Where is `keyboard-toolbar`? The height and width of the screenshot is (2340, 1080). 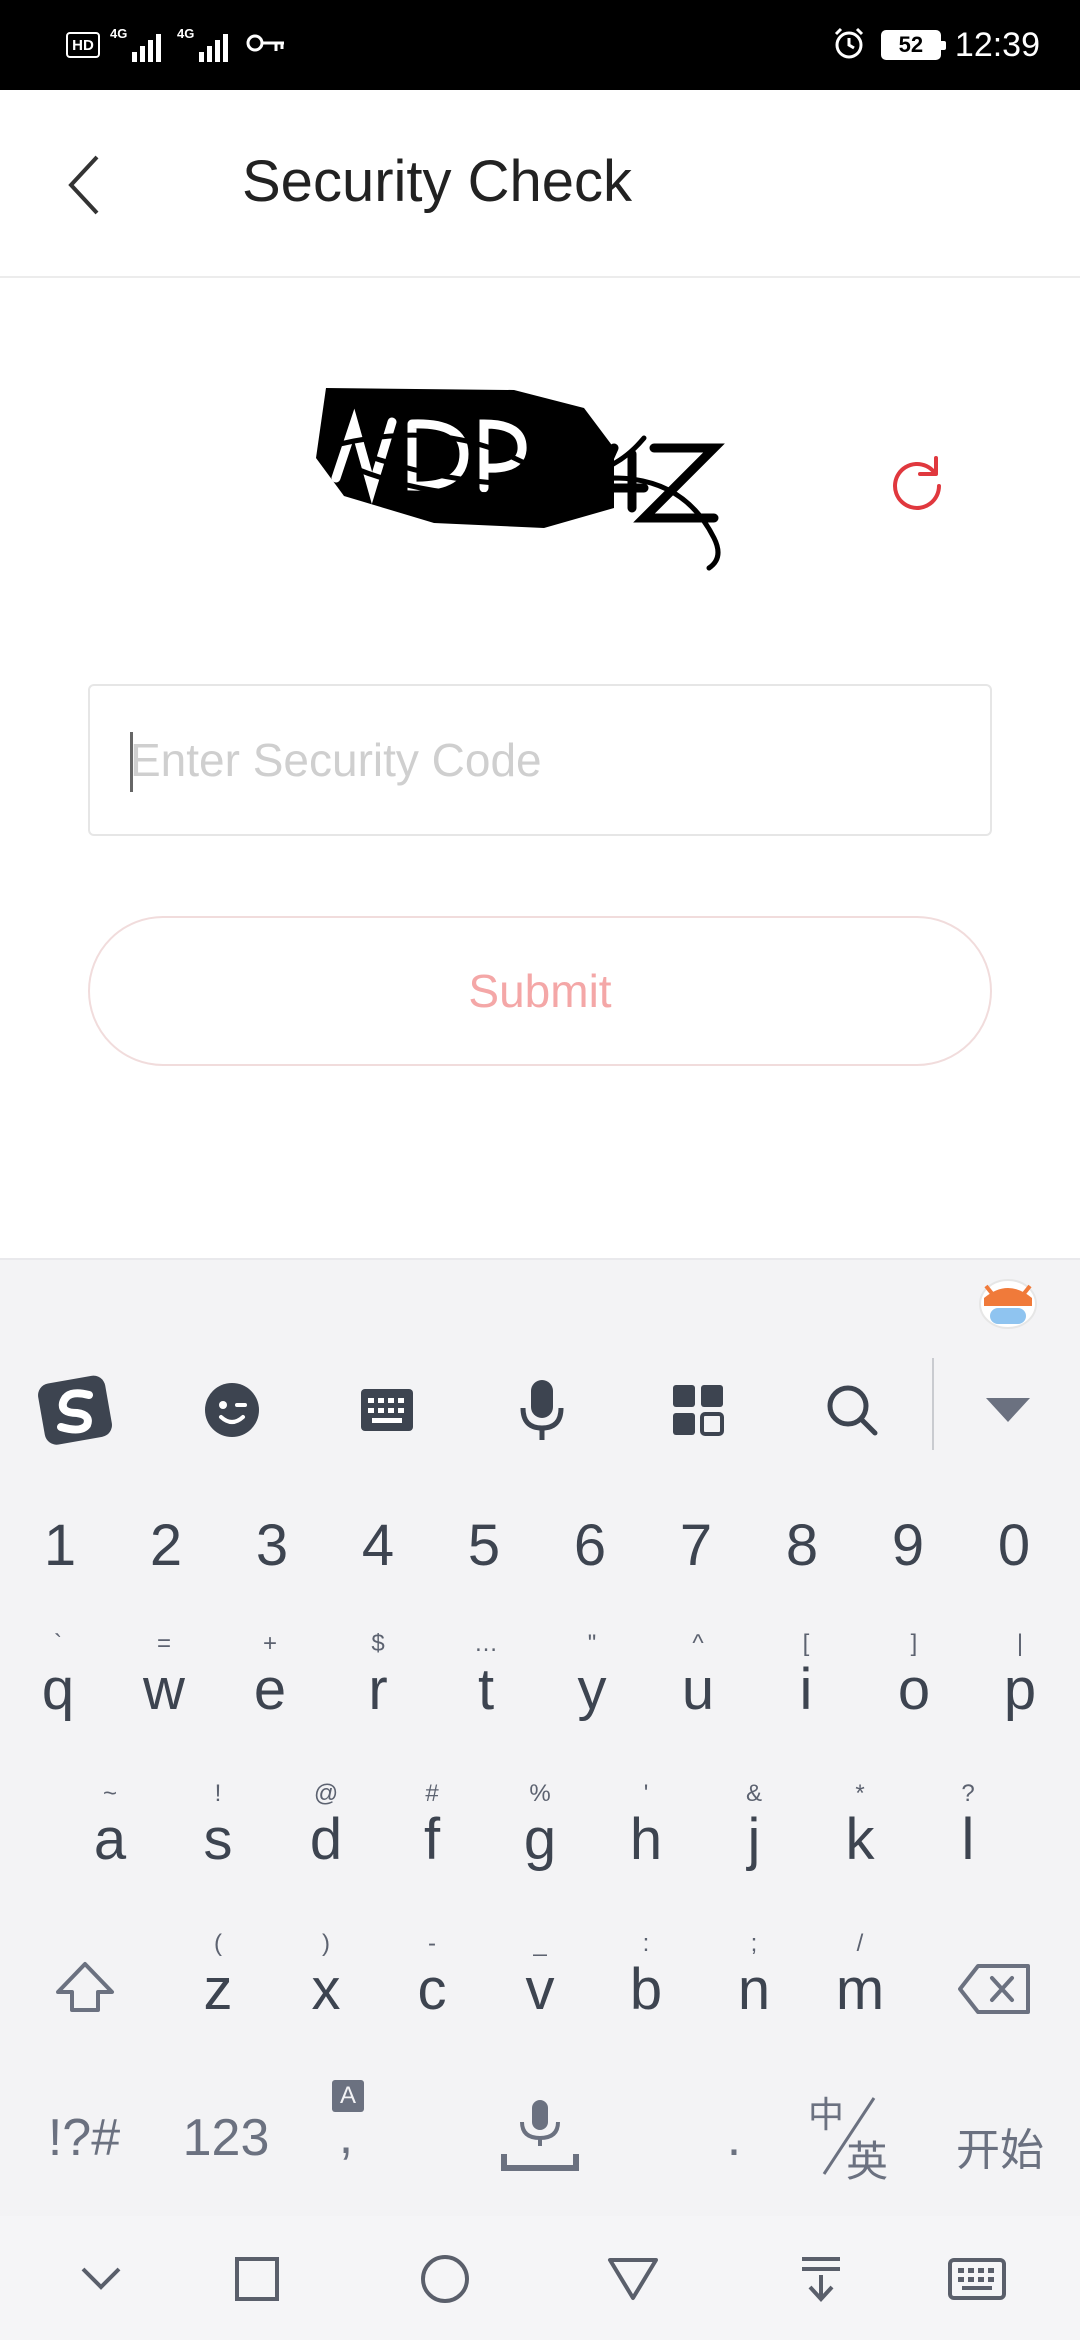
keyboard-toolbar is located at coordinates (540, 1405).